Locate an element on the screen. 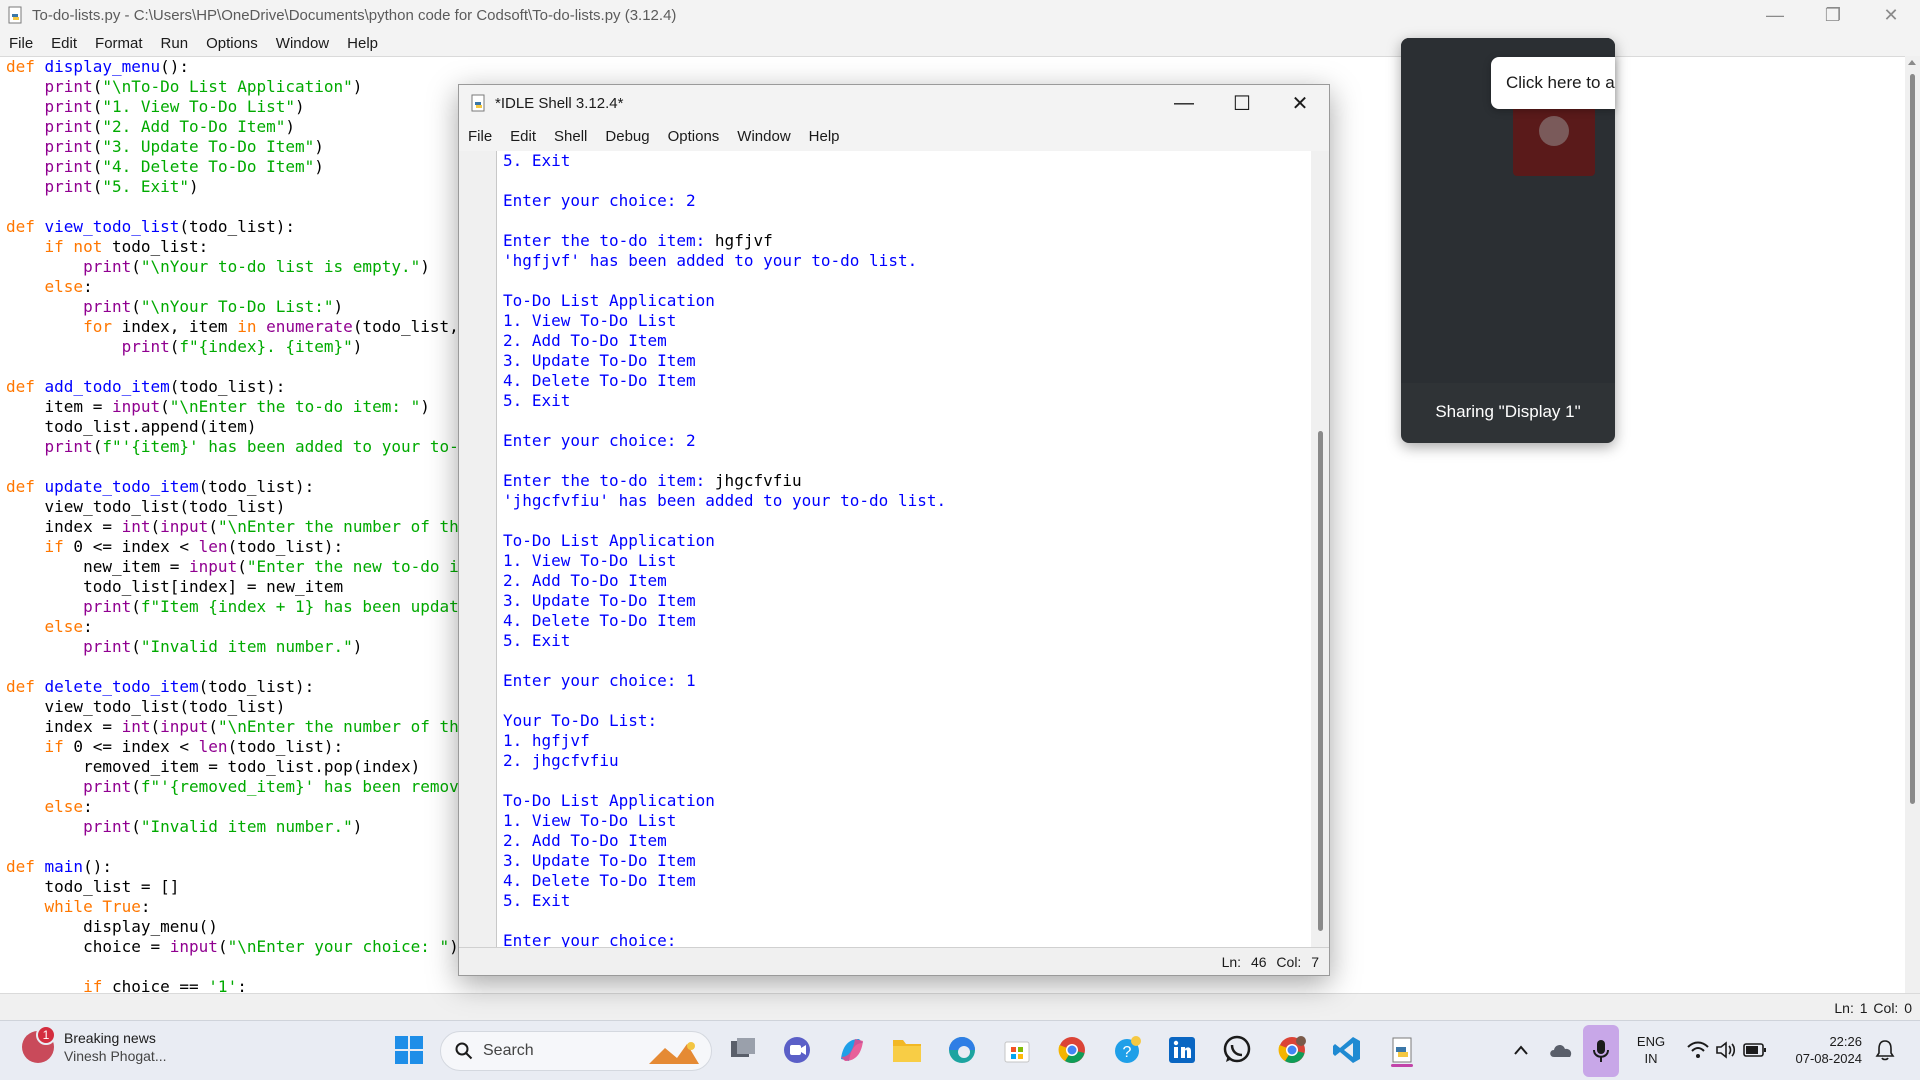 The height and width of the screenshot is (1080, 1920). battery-icon is located at coordinates (1755, 1050).